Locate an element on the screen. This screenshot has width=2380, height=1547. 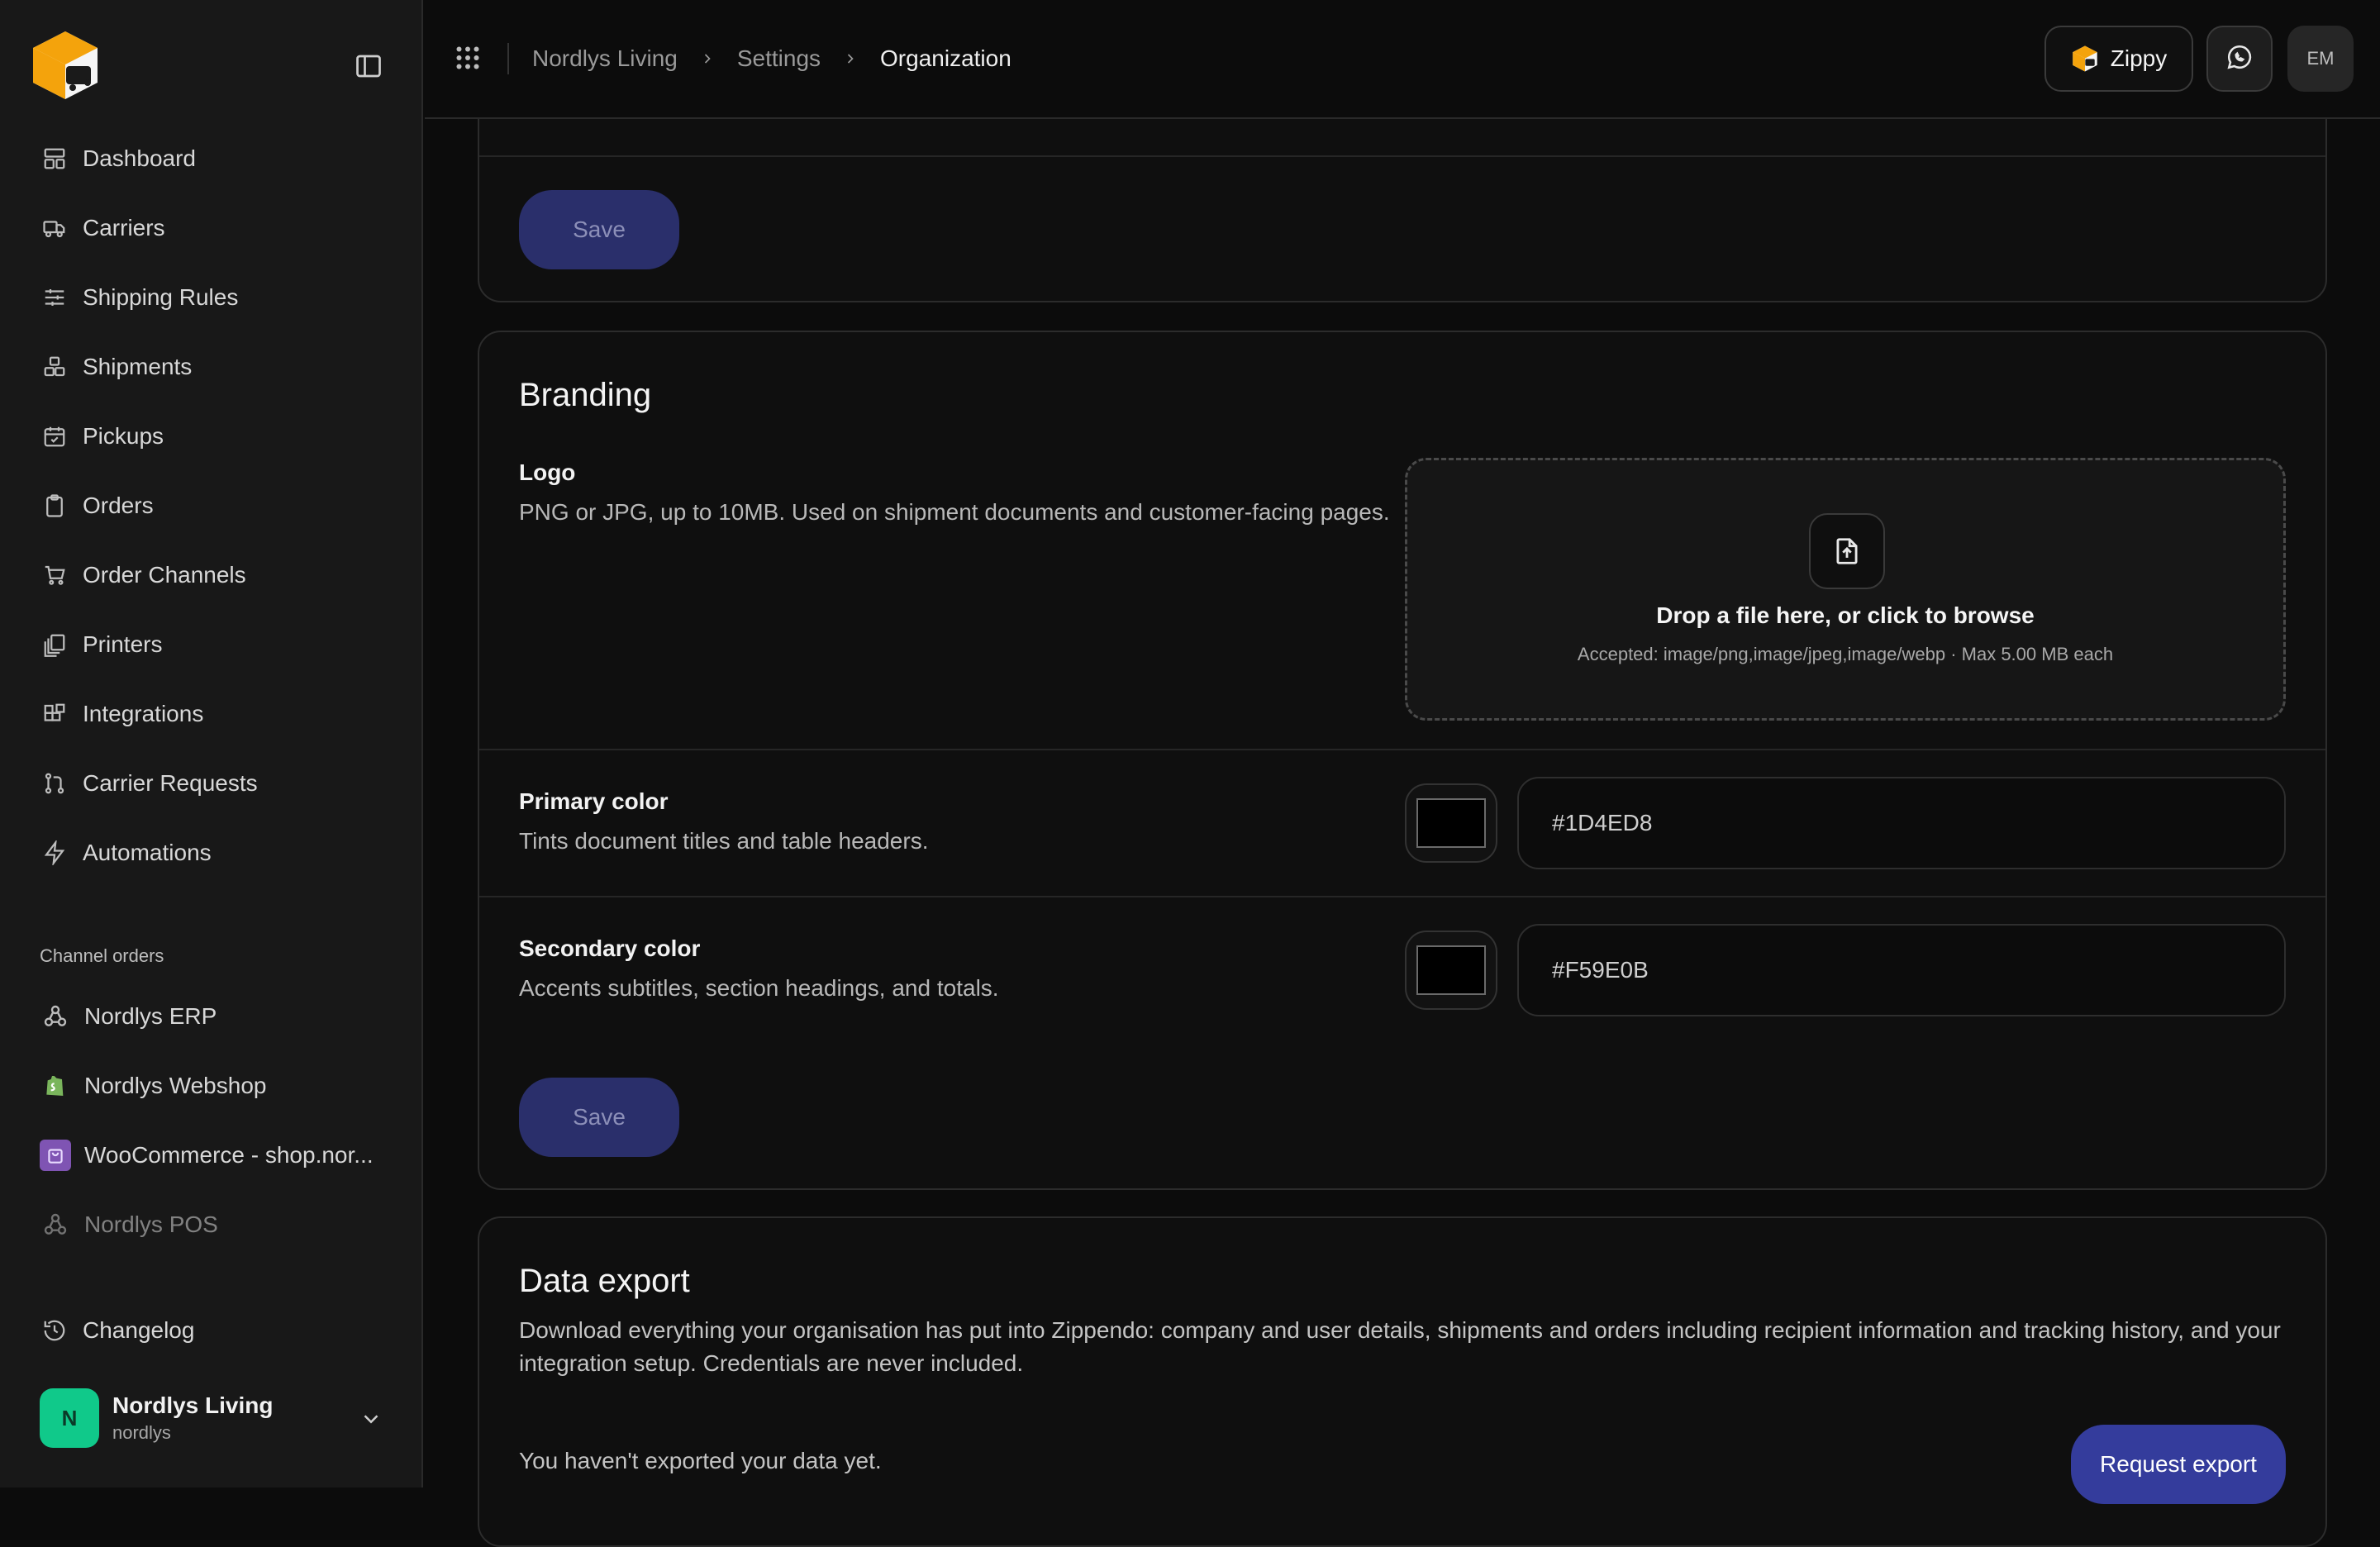
git-pull-request-icon is located at coordinates (54, 783).